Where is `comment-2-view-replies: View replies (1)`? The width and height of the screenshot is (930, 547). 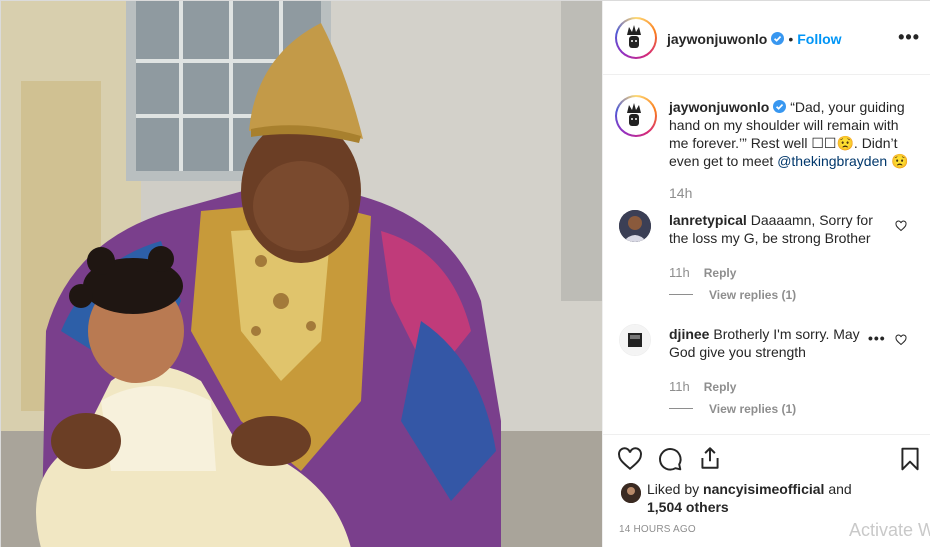
comment-2-view-replies: View replies (1) is located at coordinates (732, 409).